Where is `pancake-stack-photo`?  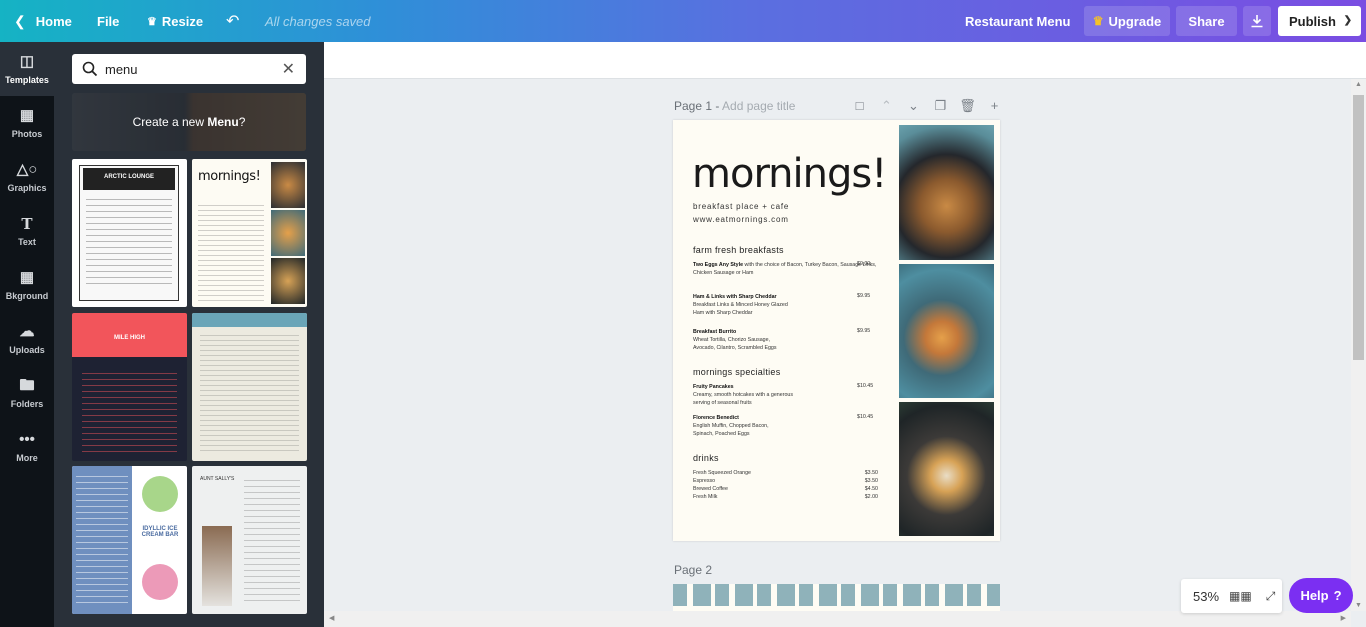
pancake-stack-photo is located at coordinates (946, 469).